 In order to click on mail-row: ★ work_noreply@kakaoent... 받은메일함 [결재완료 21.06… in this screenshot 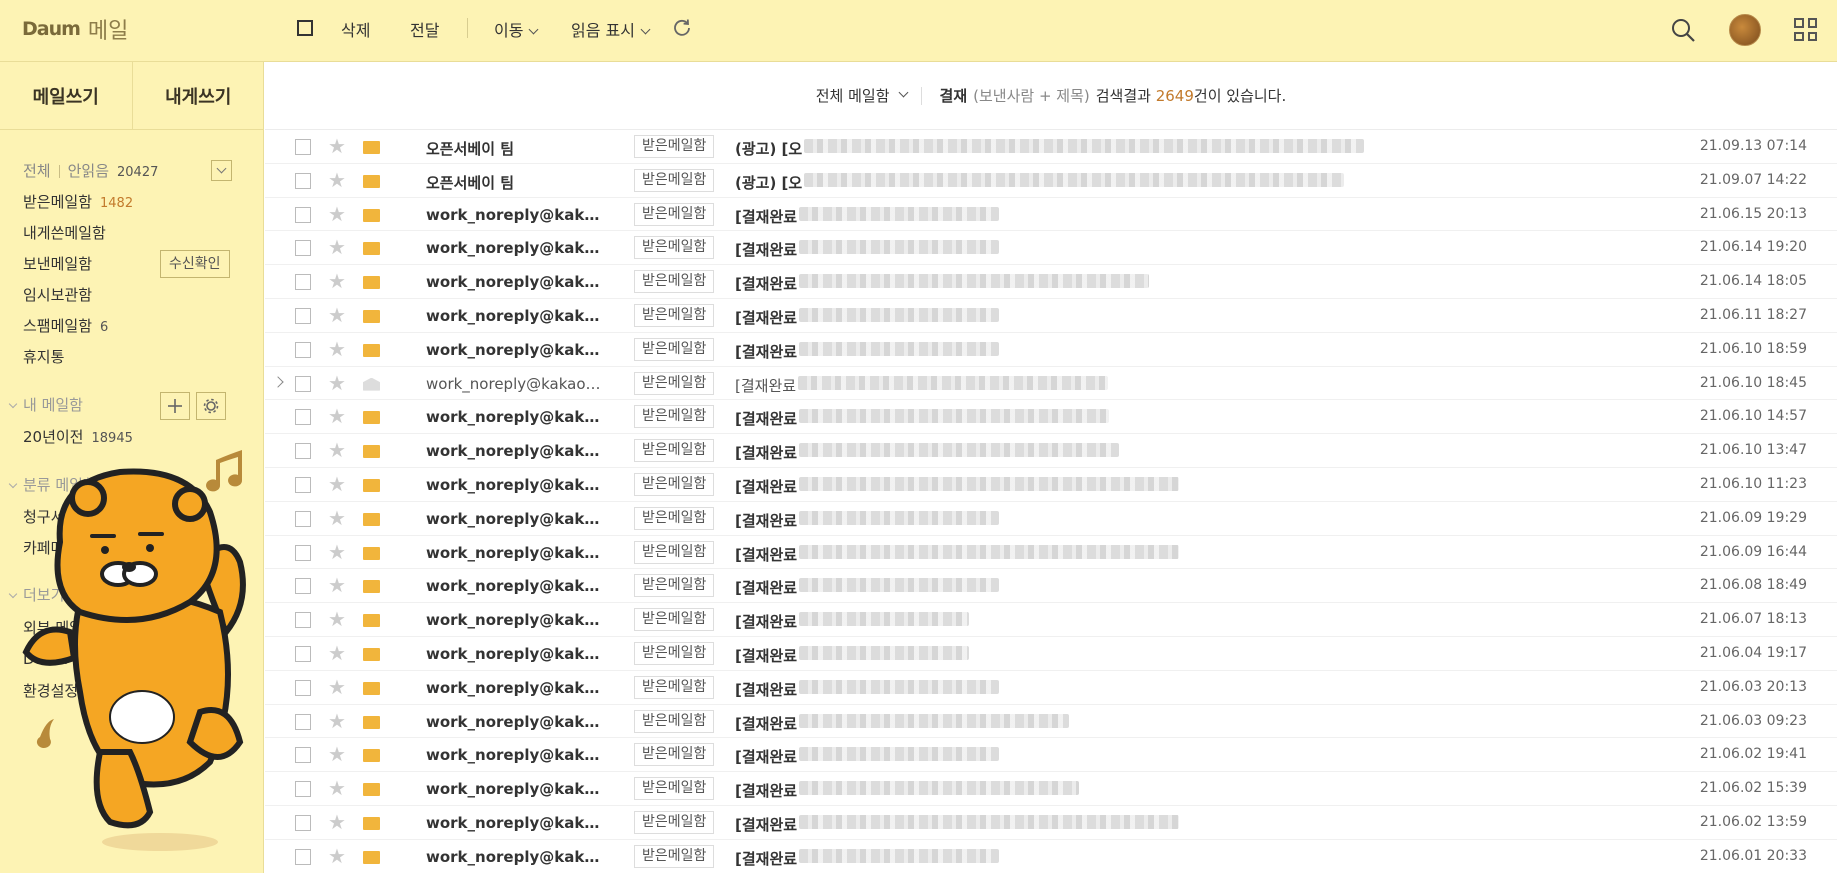, I will do `click(1051, 384)`.